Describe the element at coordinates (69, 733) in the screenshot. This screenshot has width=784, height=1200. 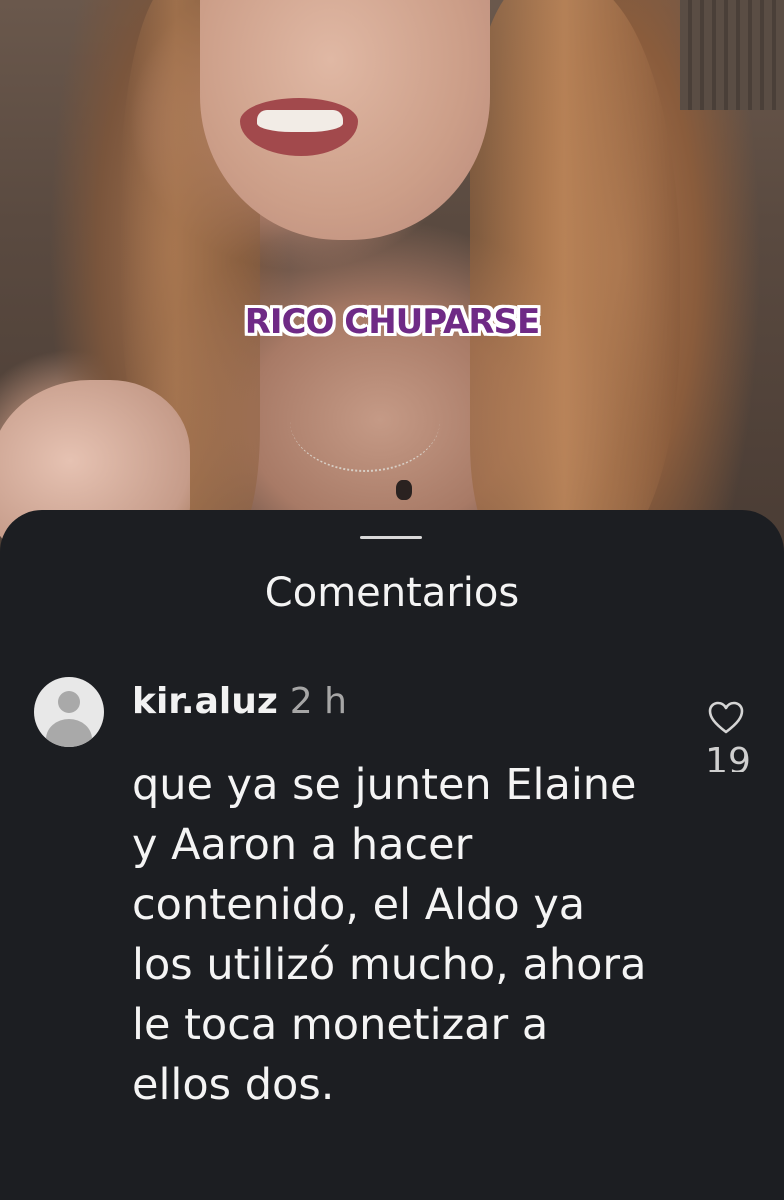
I see `avatar-body-icon` at that location.